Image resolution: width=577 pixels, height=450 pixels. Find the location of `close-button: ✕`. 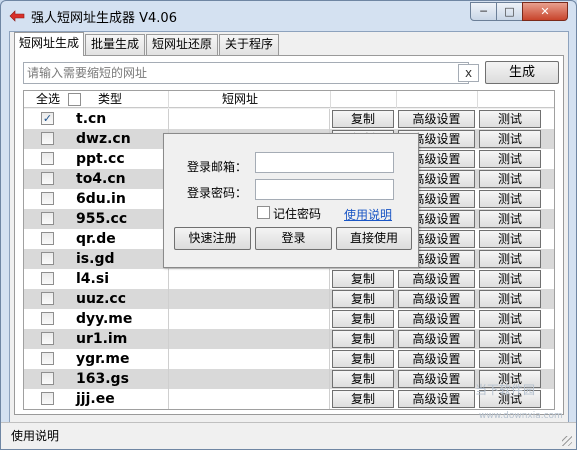

close-button: ✕ is located at coordinates (545, 11).